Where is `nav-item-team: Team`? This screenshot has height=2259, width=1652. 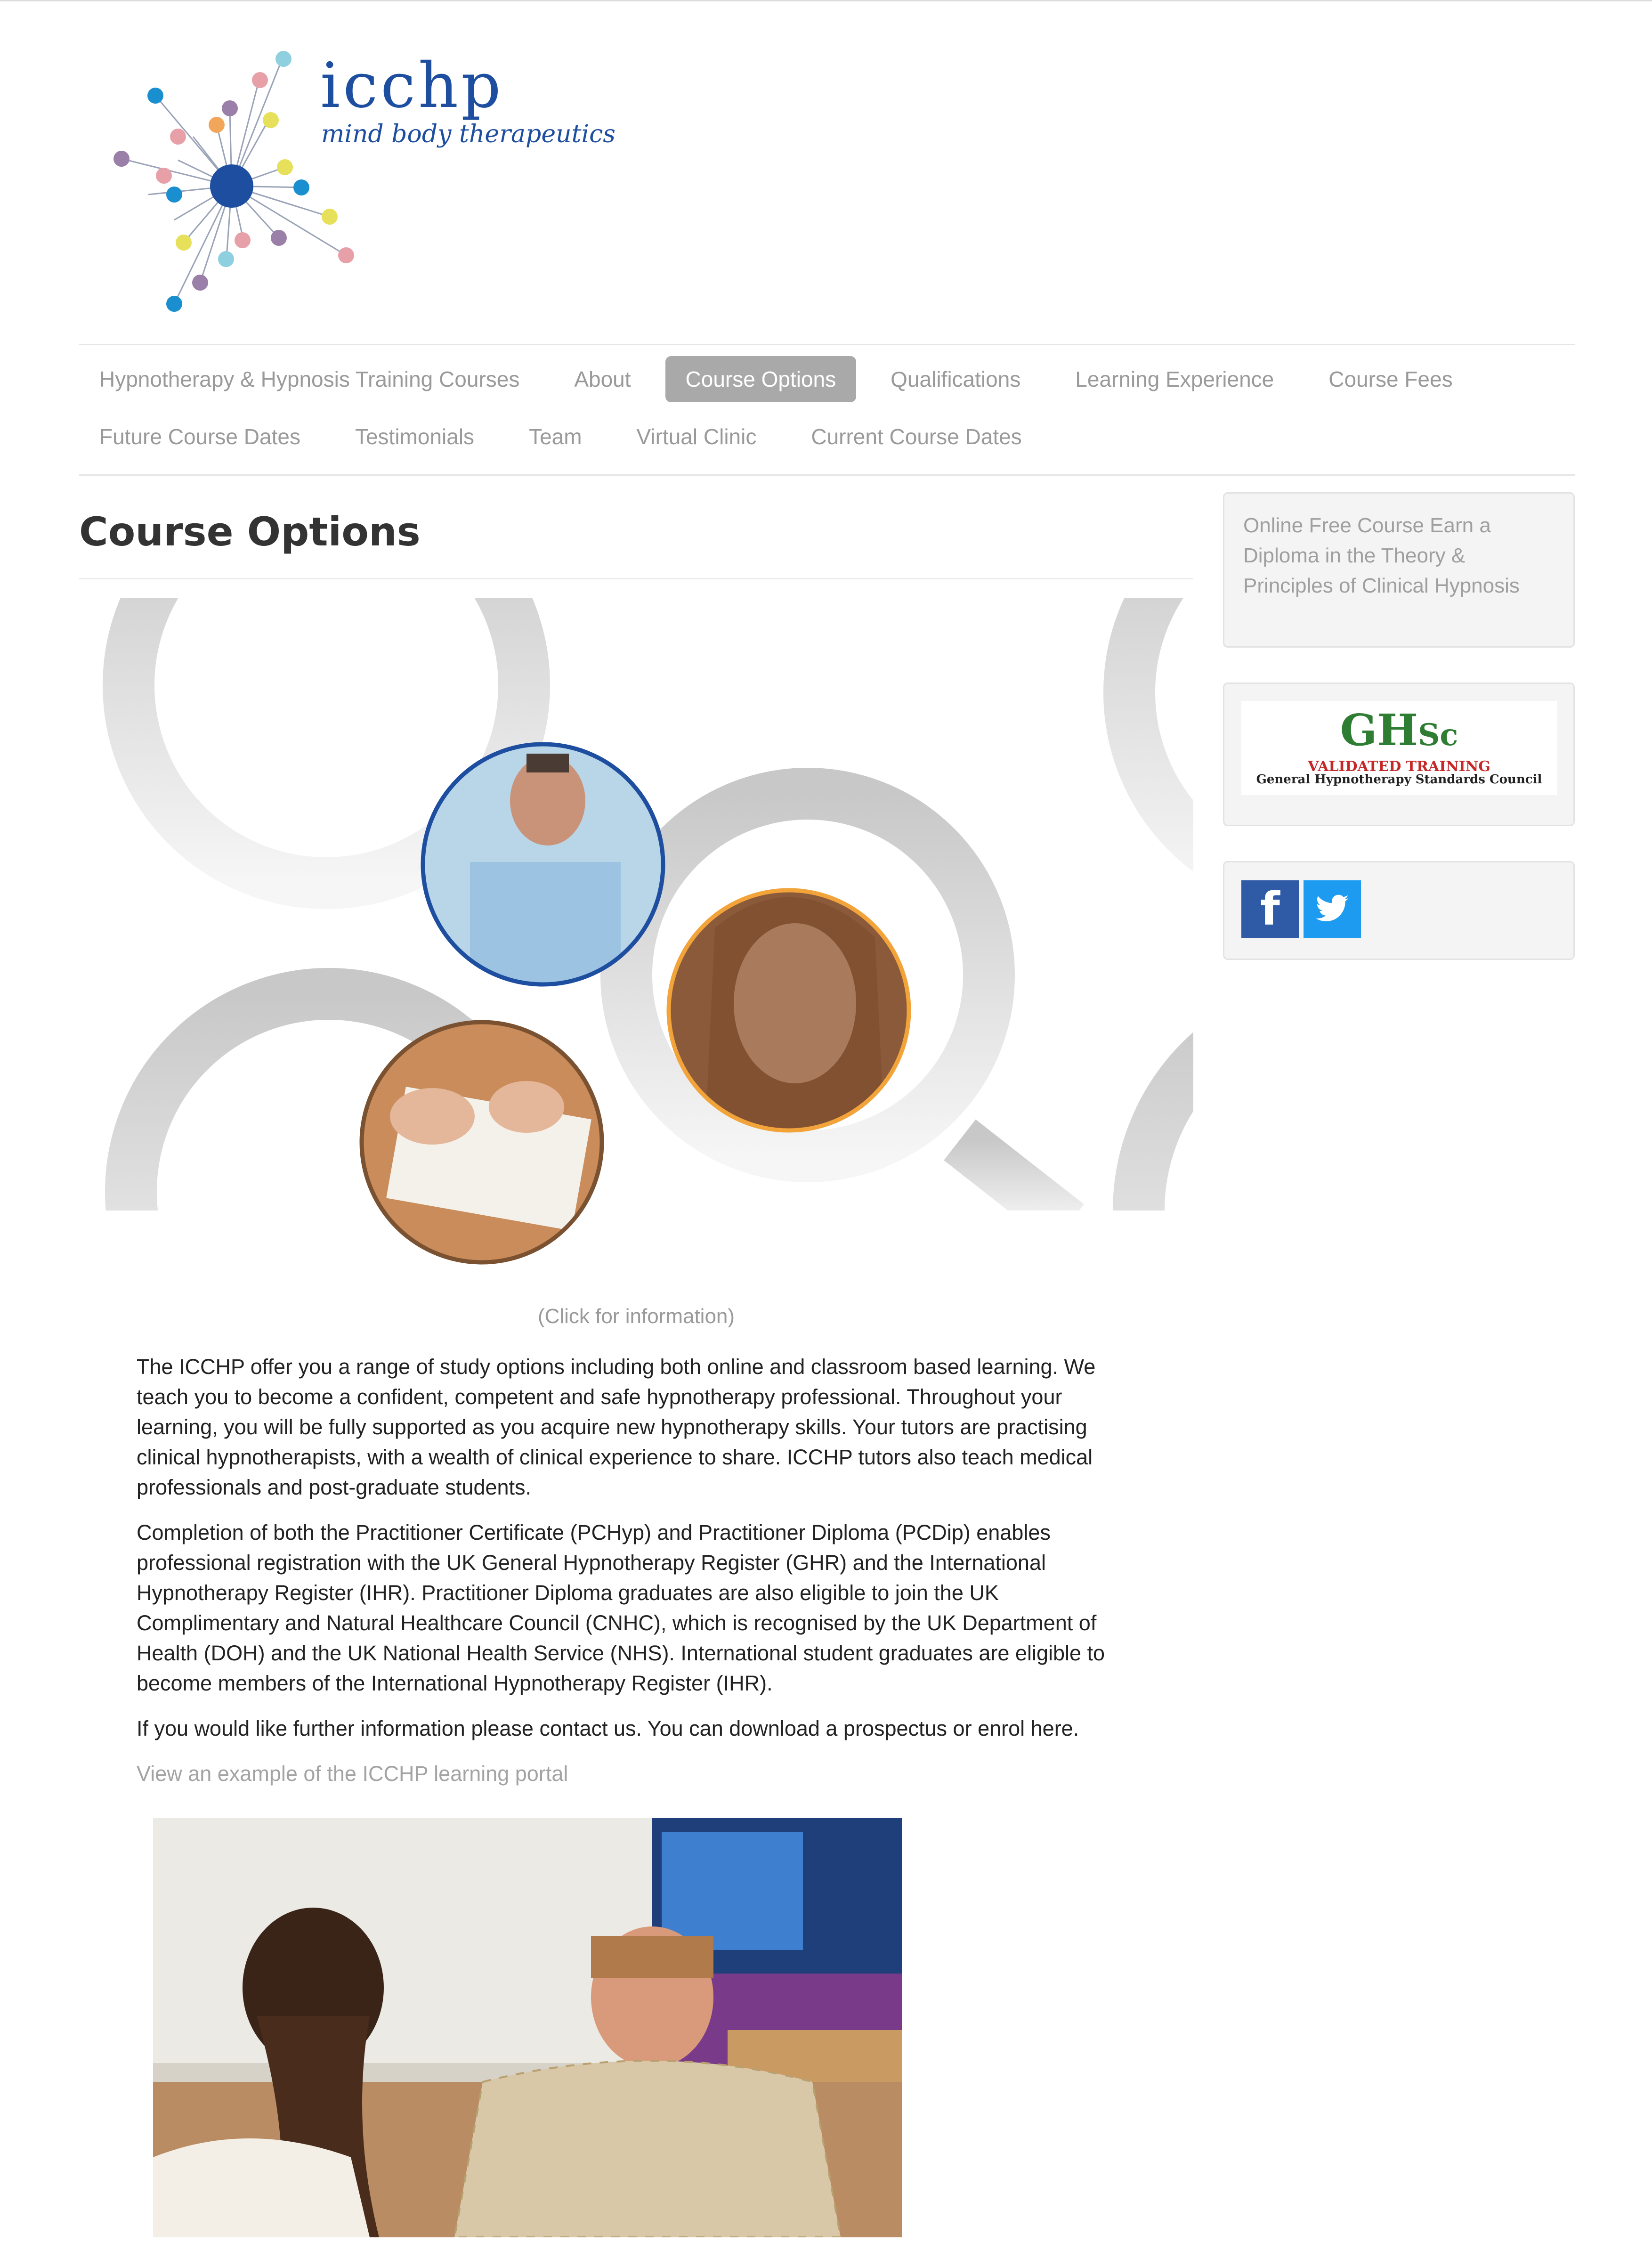 nav-item-team: Team is located at coordinates (555, 437).